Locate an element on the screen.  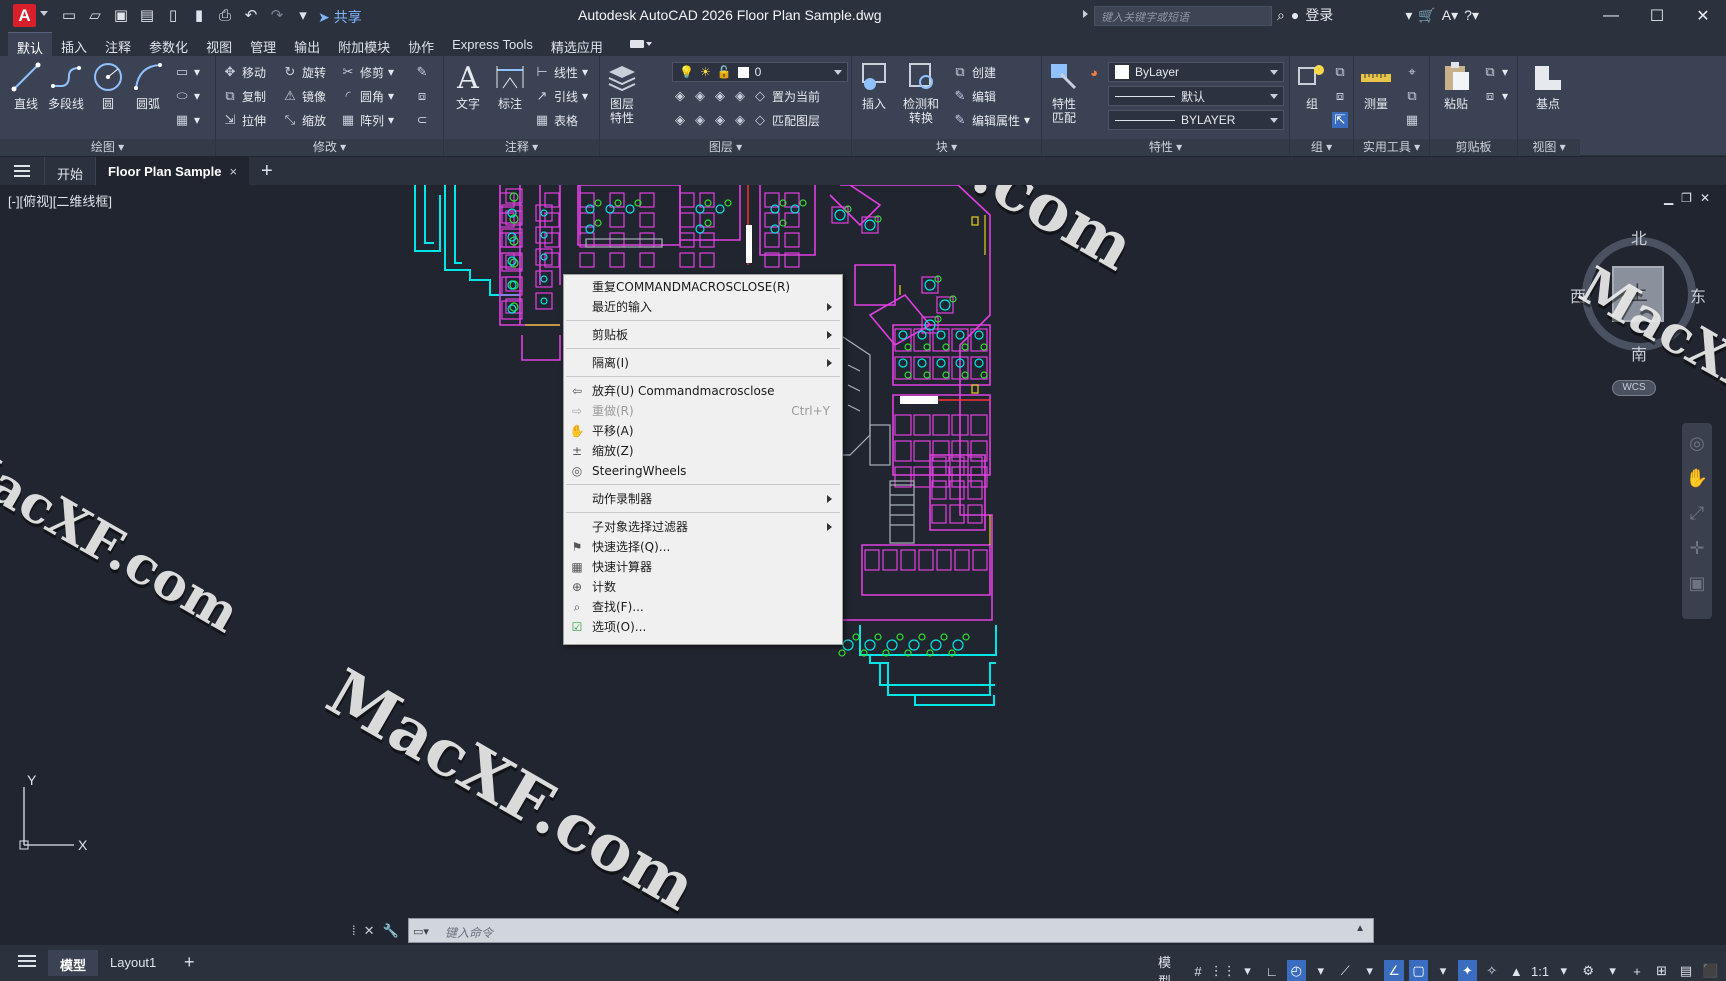
login-label: 登录 is located at coordinates (1319, 15).